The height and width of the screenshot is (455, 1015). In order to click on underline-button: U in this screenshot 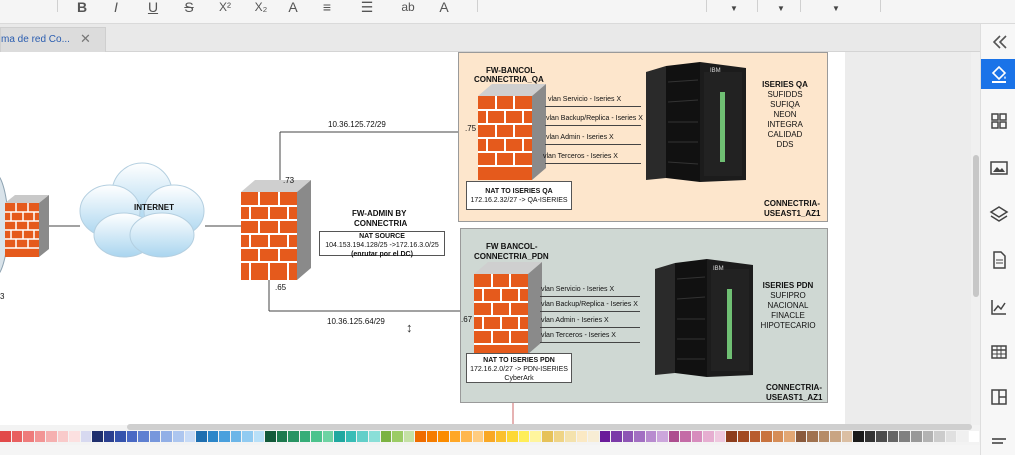, I will do `click(153, 7)`.